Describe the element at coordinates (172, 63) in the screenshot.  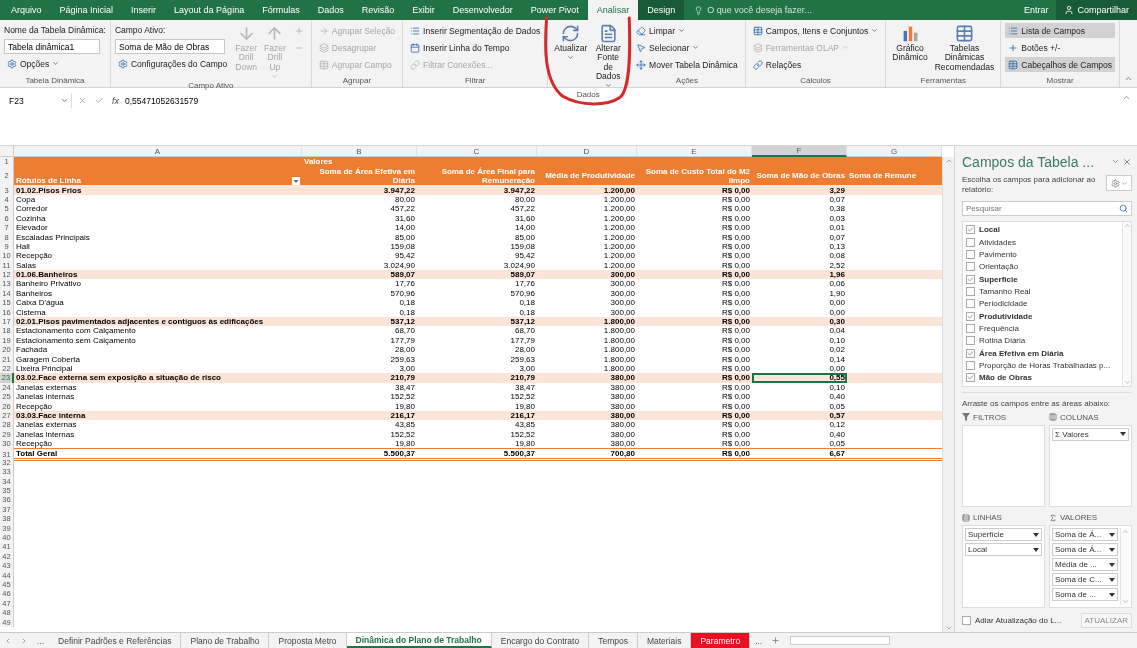
I see `ribbon-button: Configurações do Campo` at that location.